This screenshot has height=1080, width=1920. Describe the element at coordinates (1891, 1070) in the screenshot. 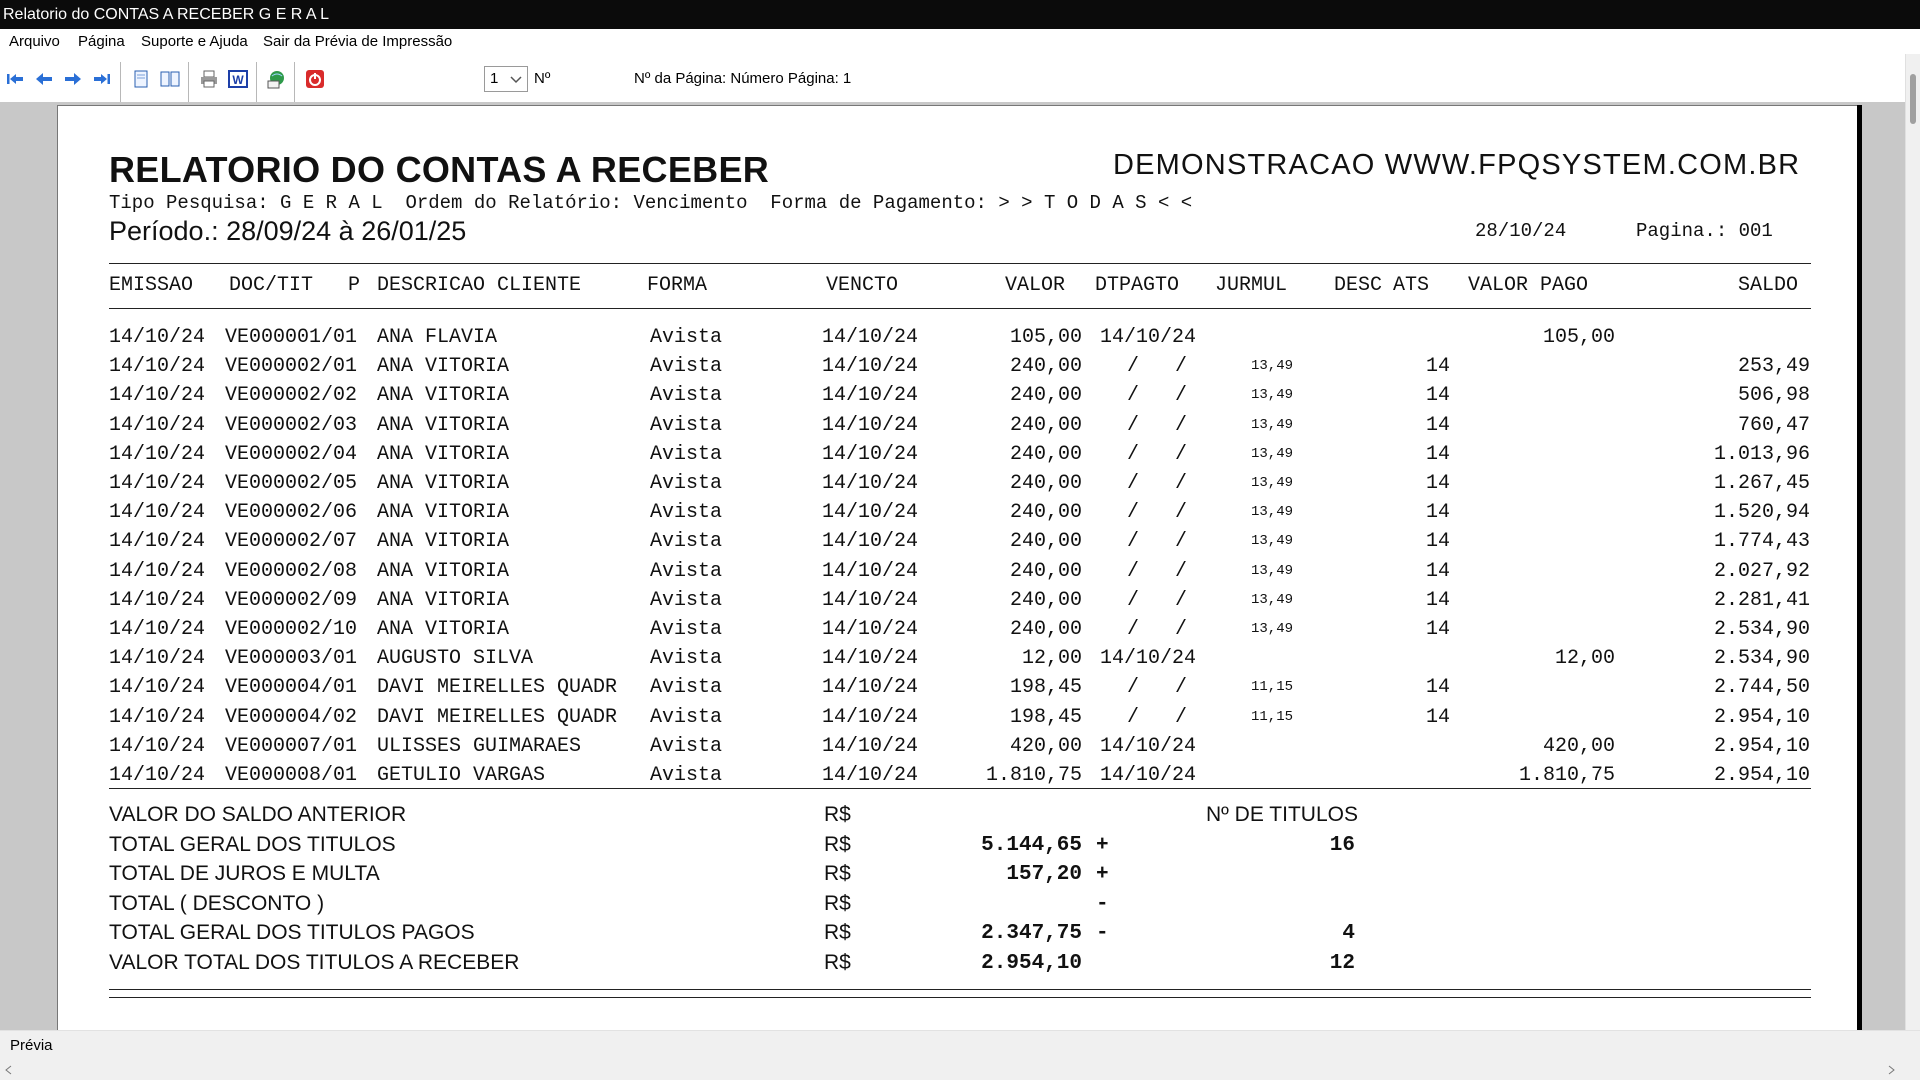

I see `scroll-right-icon` at that location.